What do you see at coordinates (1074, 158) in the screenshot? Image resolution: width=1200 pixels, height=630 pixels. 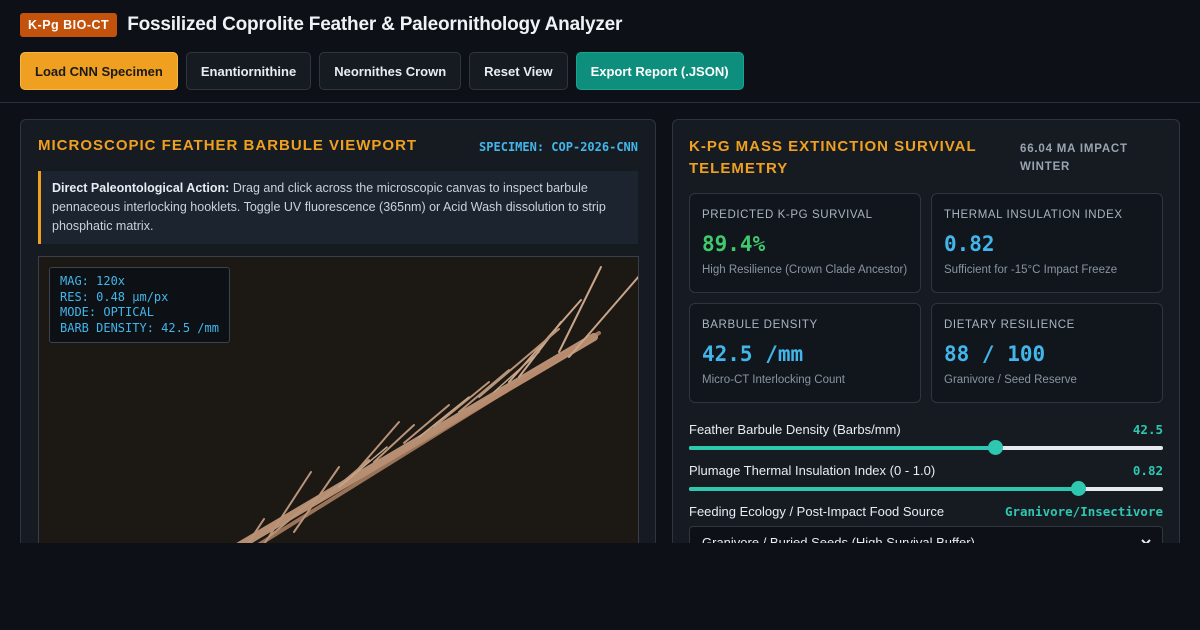 I see `impact-label: 66.04 MA IMPACT WINTER` at bounding box center [1074, 158].